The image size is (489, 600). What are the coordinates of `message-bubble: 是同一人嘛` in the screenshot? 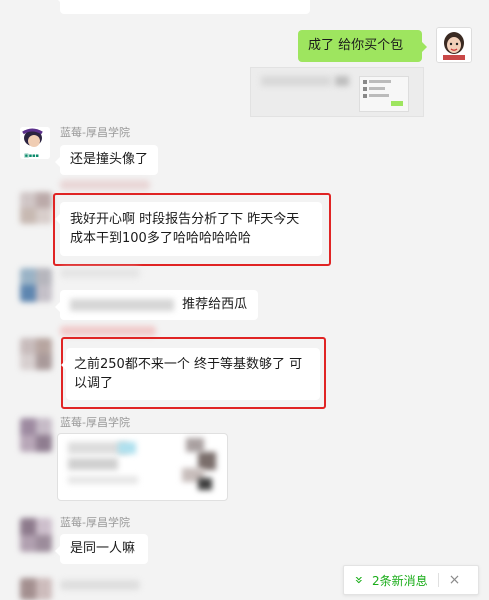 It's located at (101, 549).